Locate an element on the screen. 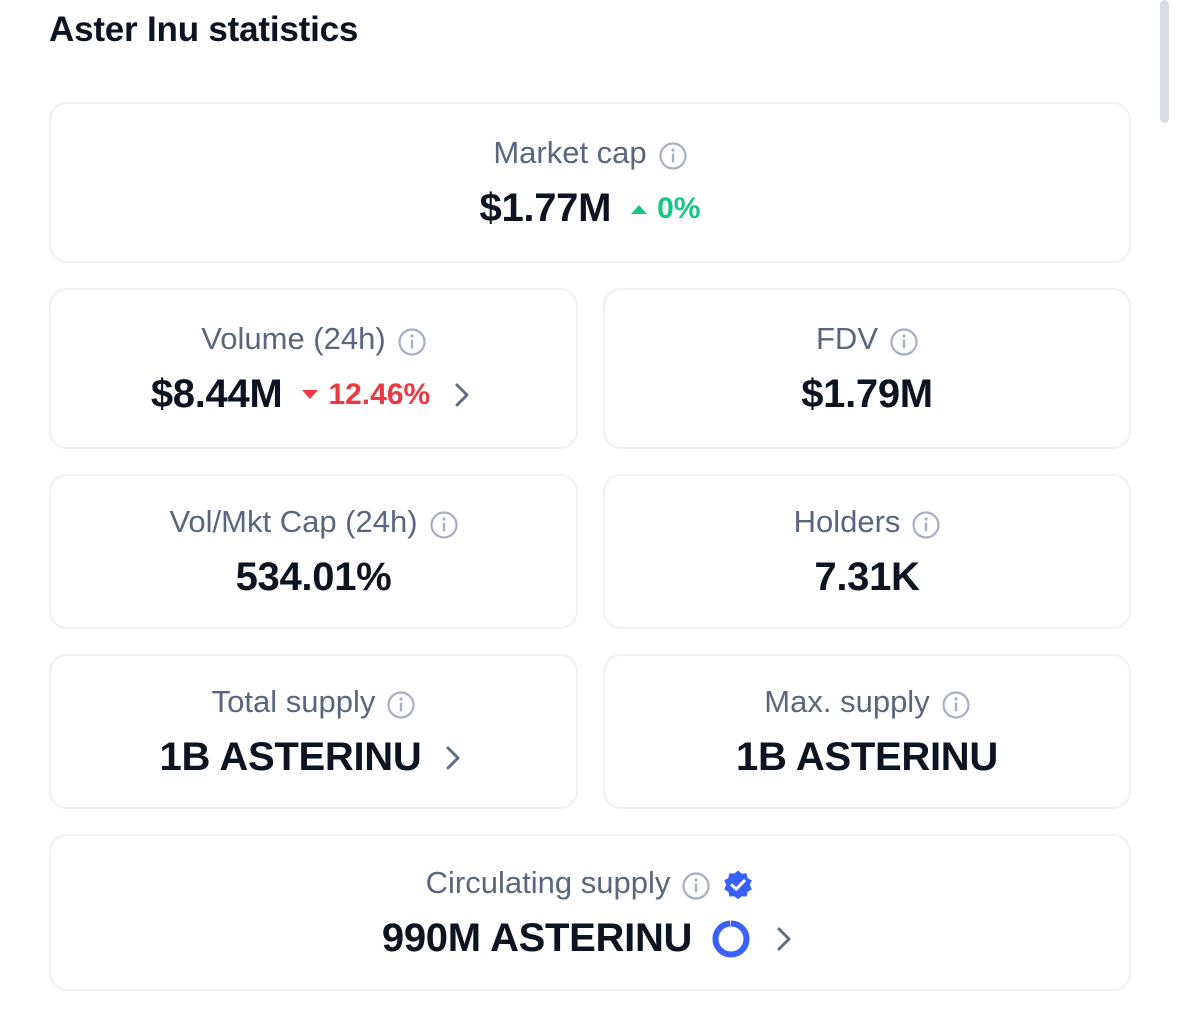 The width and height of the screenshot is (1179, 1009). max-supply-value: 1B ASTERINU is located at coordinates (867, 757).